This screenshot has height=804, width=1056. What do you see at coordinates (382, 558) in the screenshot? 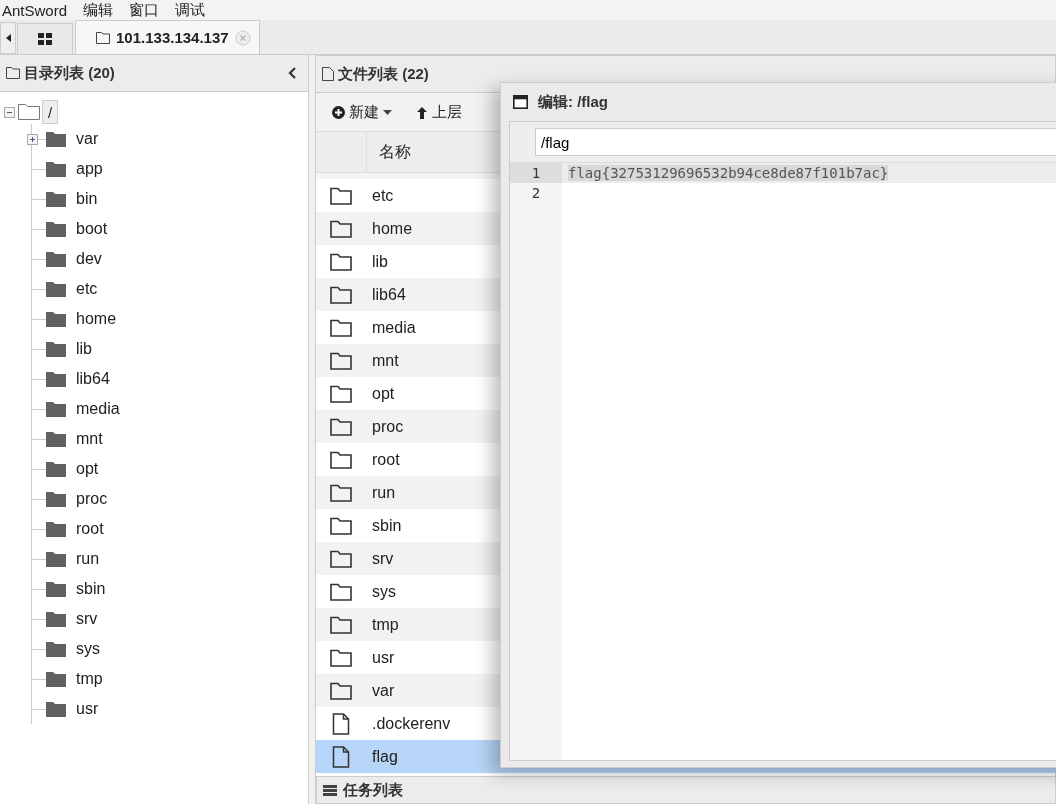
I see `file-name: srv` at bounding box center [382, 558].